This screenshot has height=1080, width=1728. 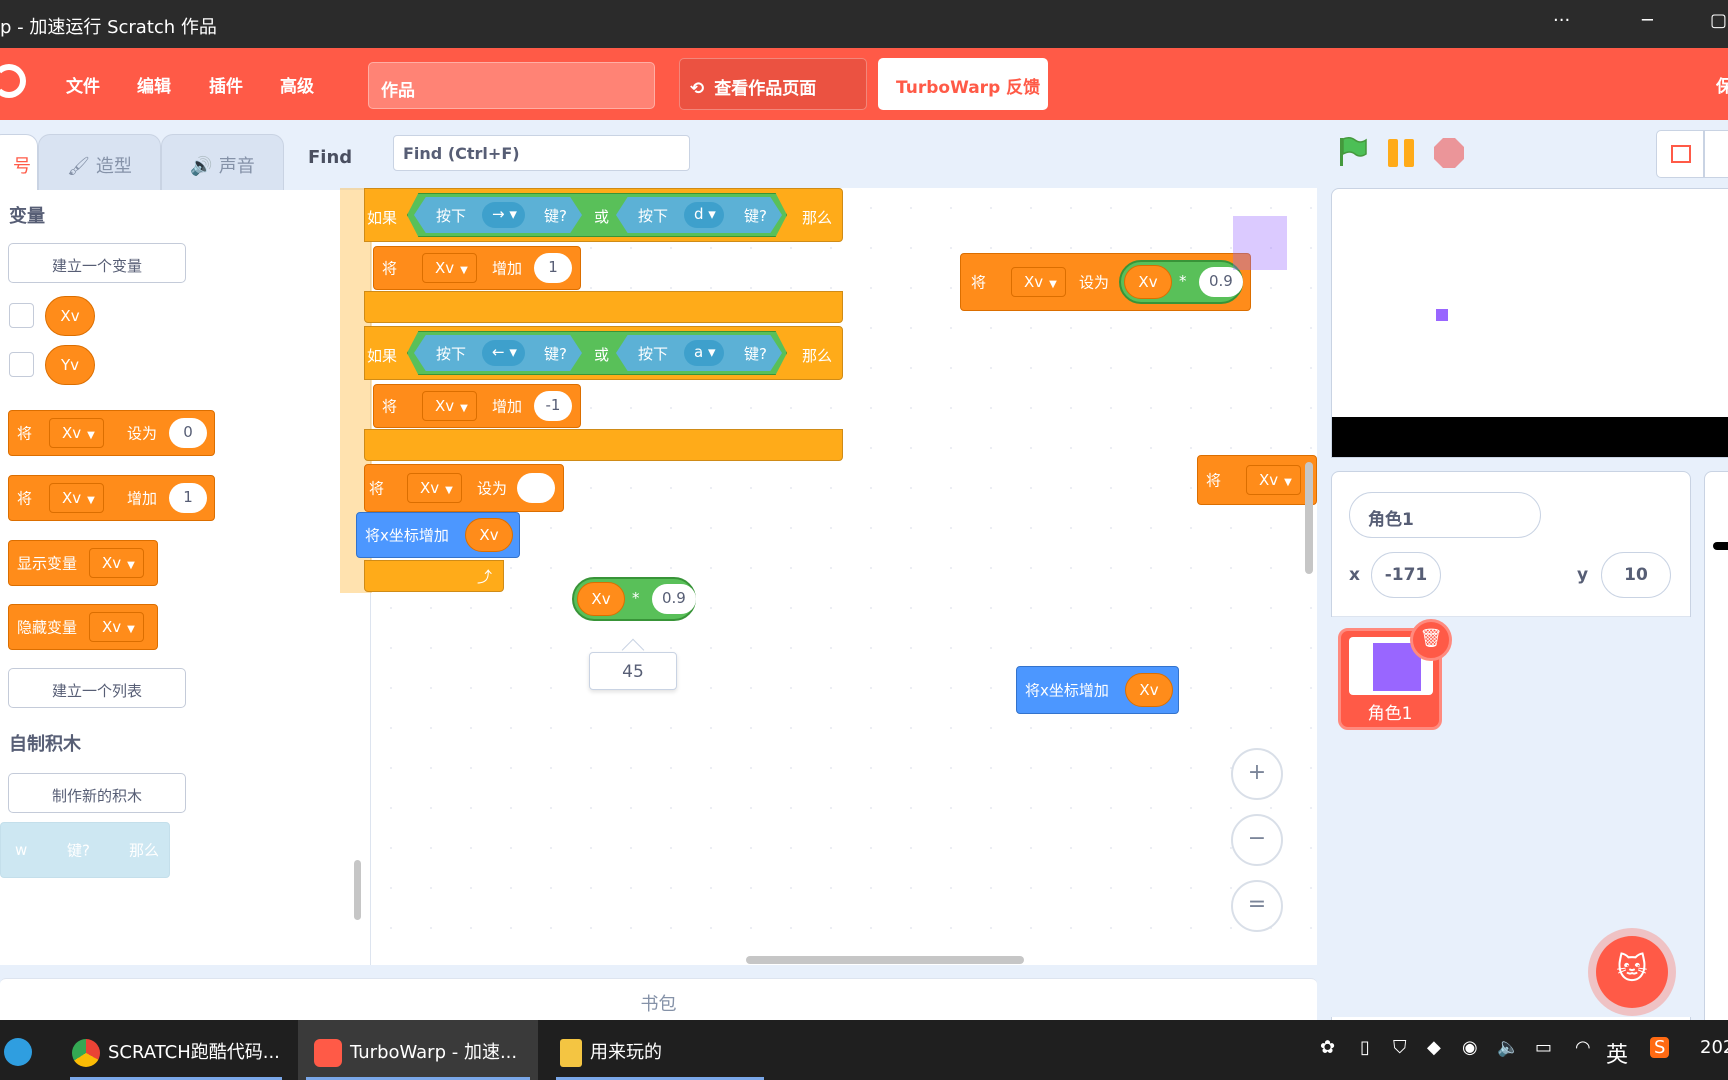 What do you see at coordinates (1309, 518) in the screenshot?
I see `workspace-vertical-scrollbar` at bounding box center [1309, 518].